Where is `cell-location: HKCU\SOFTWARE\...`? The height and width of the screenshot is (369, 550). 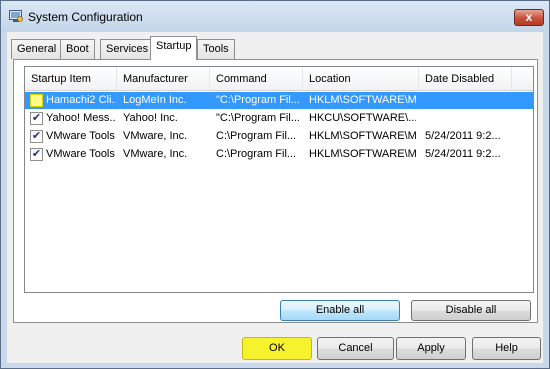 cell-location: HKCU\SOFTWARE\... is located at coordinates (362, 118).